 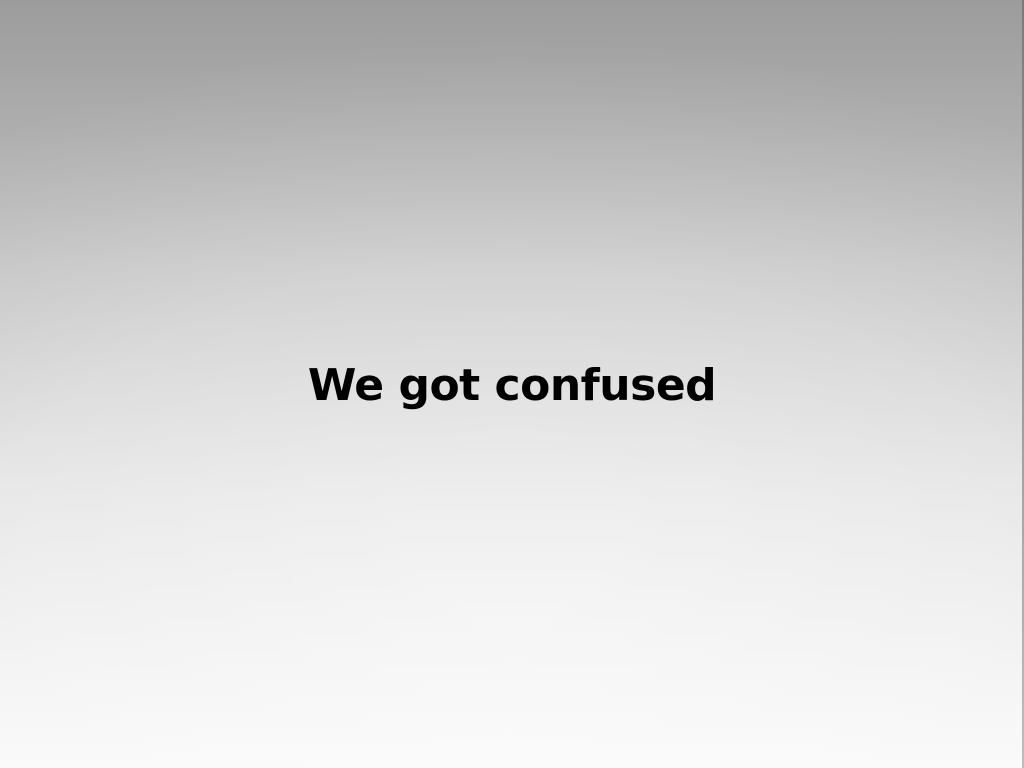 I want to click on slide-title: We got confused, so click(x=512, y=385).